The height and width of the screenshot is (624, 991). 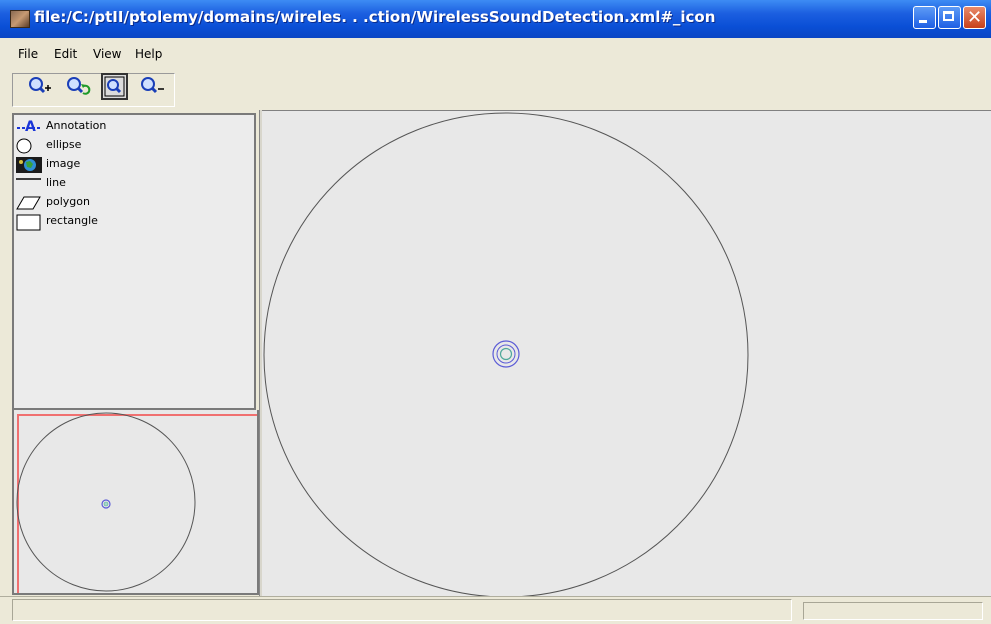 What do you see at coordinates (28, 179) in the screenshot?
I see `line-icon` at bounding box center [28, 179].